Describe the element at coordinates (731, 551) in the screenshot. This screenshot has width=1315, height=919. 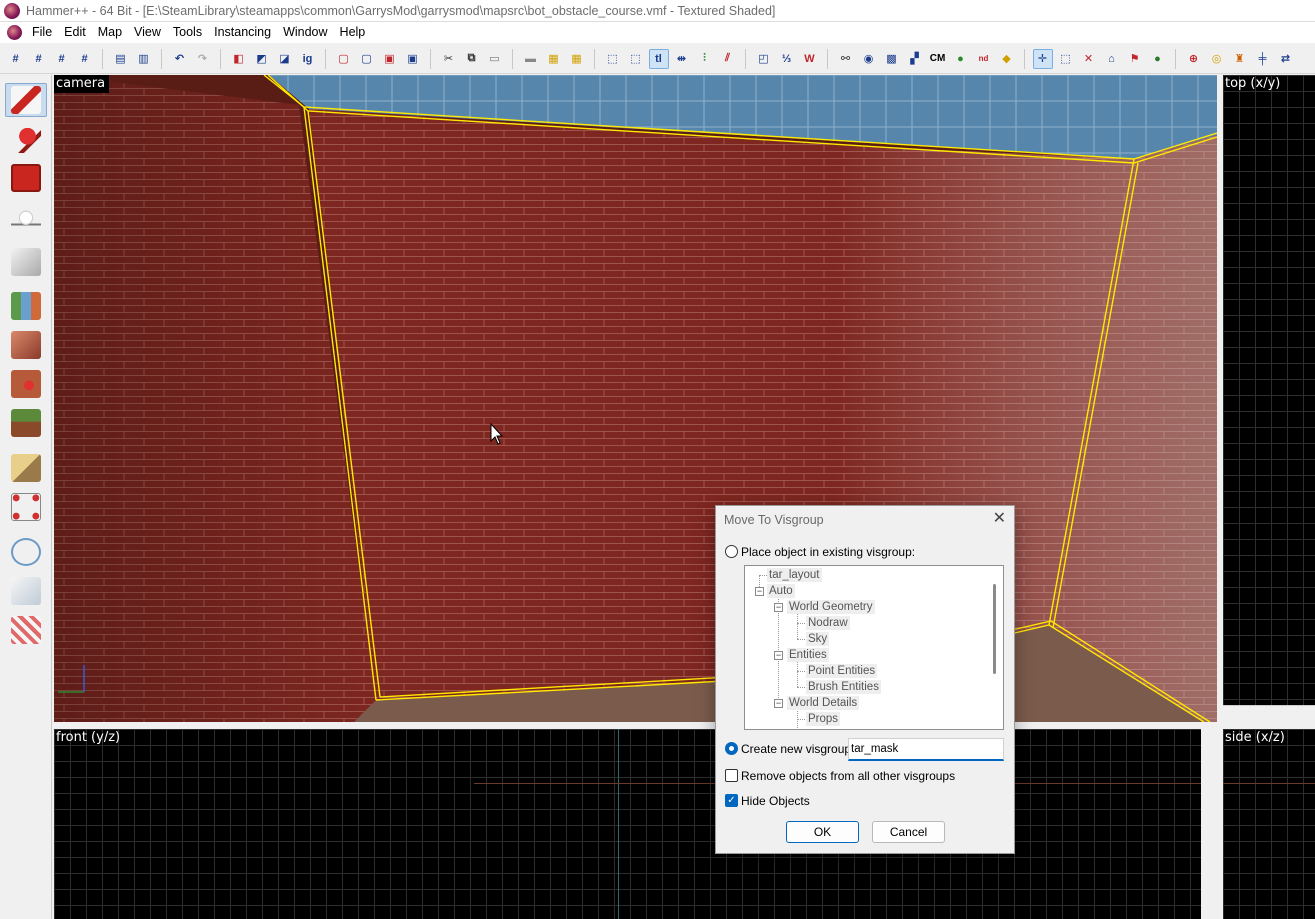
I see `existing-visgroup-radio` at that location.